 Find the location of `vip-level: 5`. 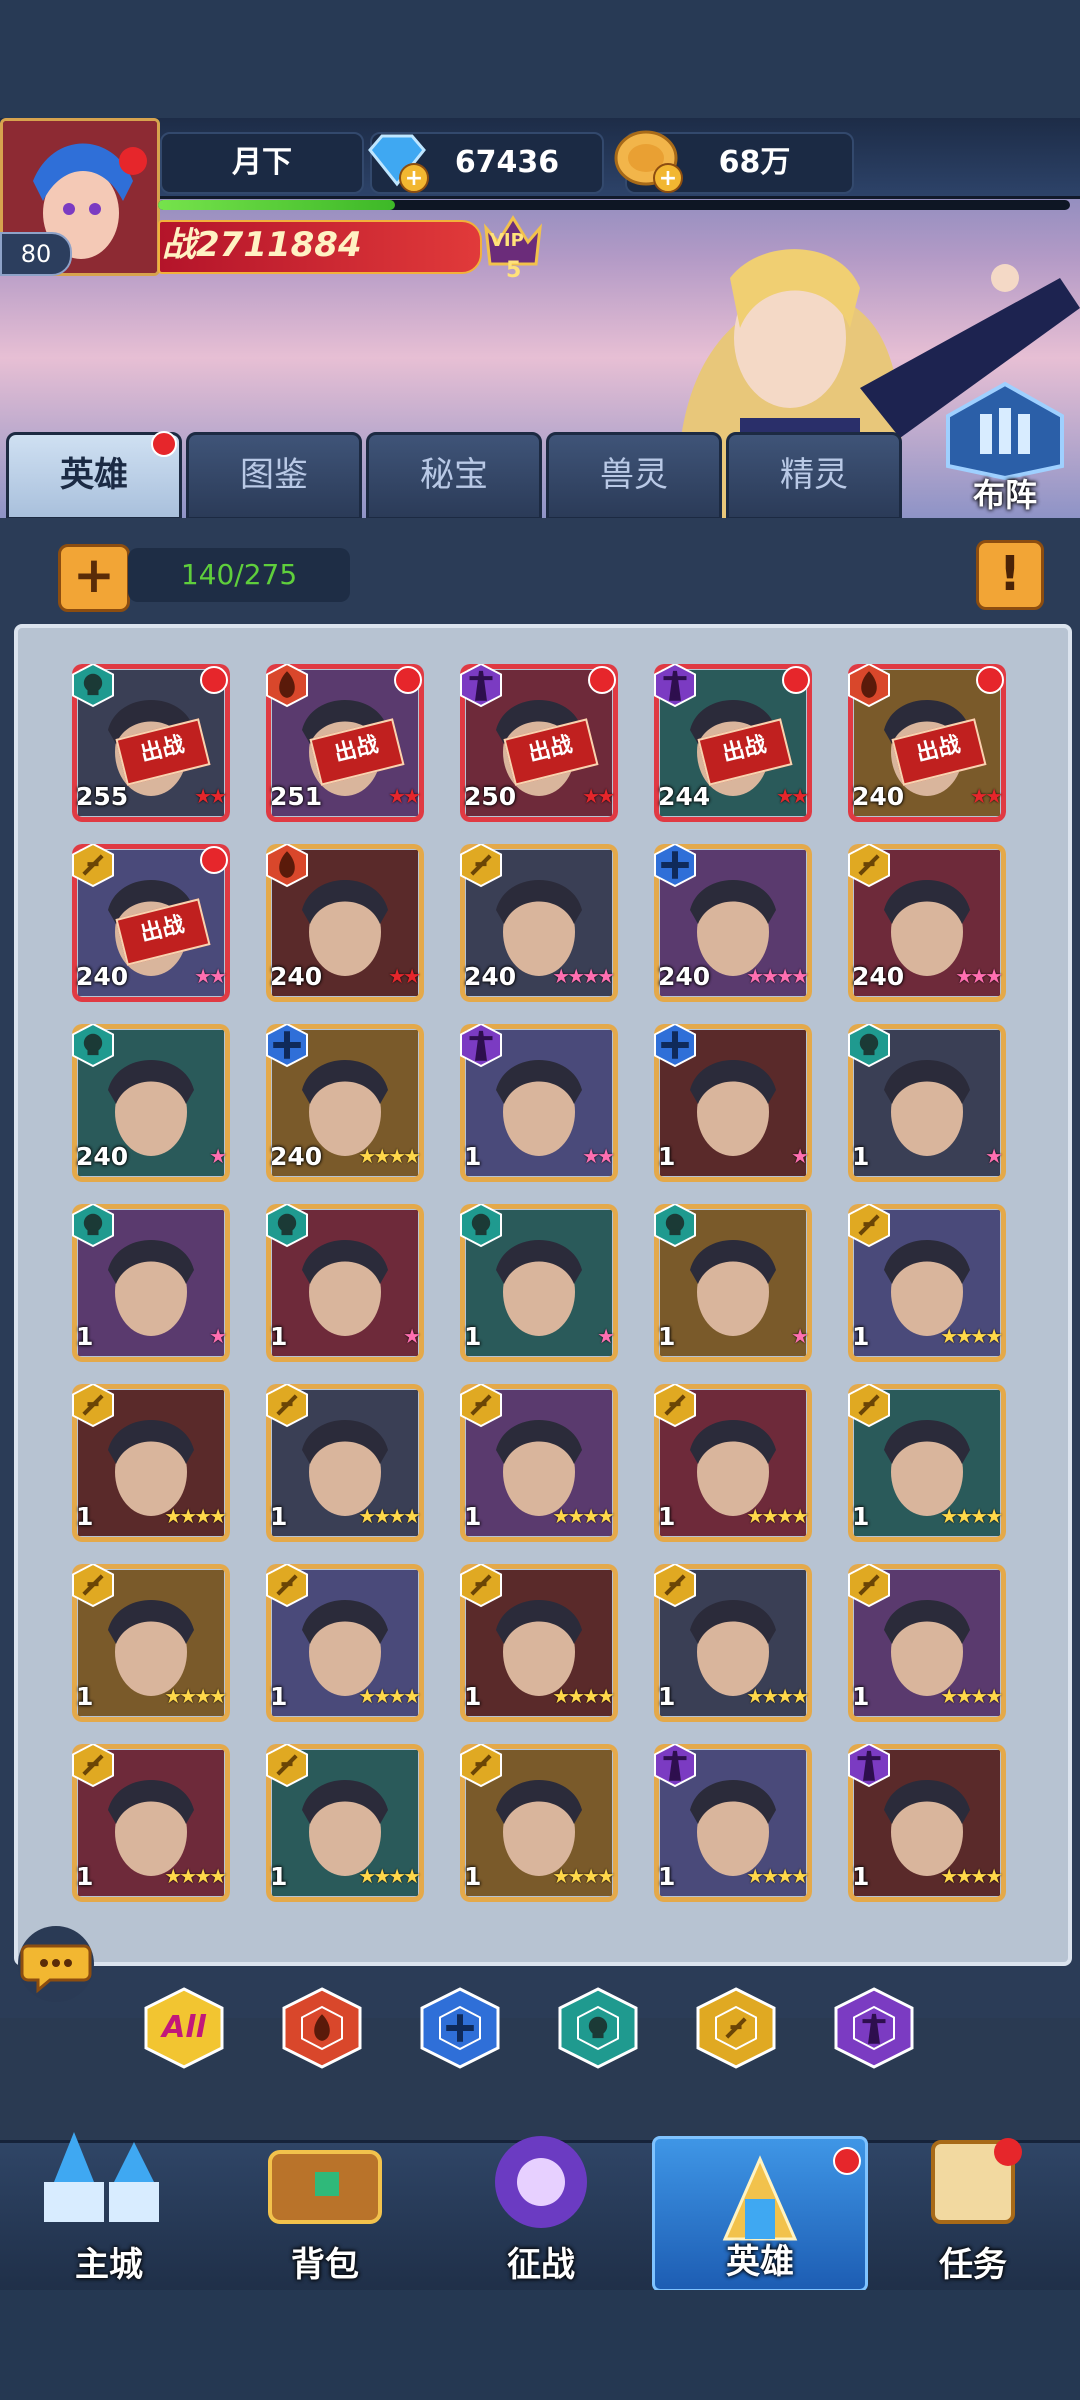

vip-level: 5 is located at coordinates (514, 270).